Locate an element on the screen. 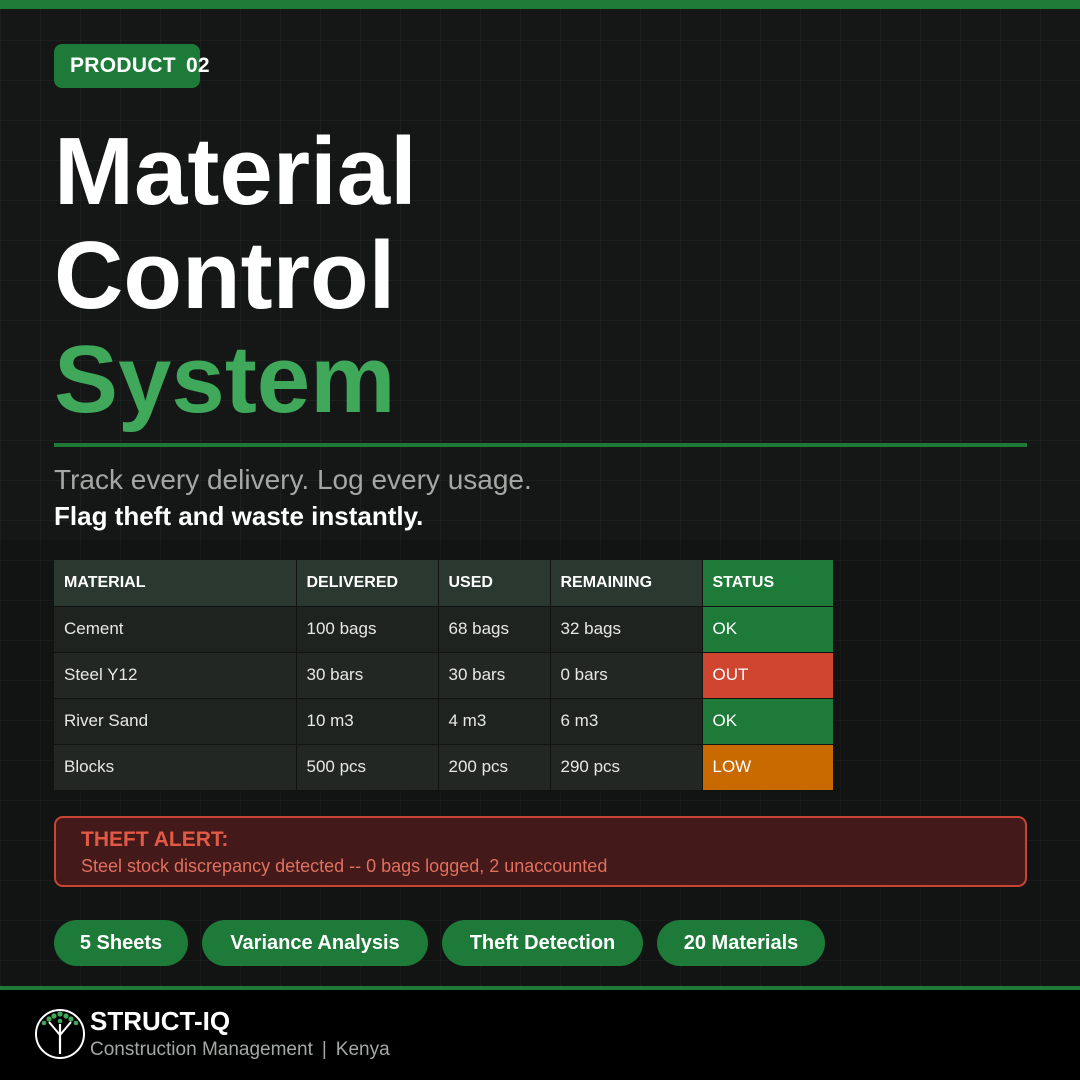  cell-material: Steel Y12 is located at coordinates (175, 675).